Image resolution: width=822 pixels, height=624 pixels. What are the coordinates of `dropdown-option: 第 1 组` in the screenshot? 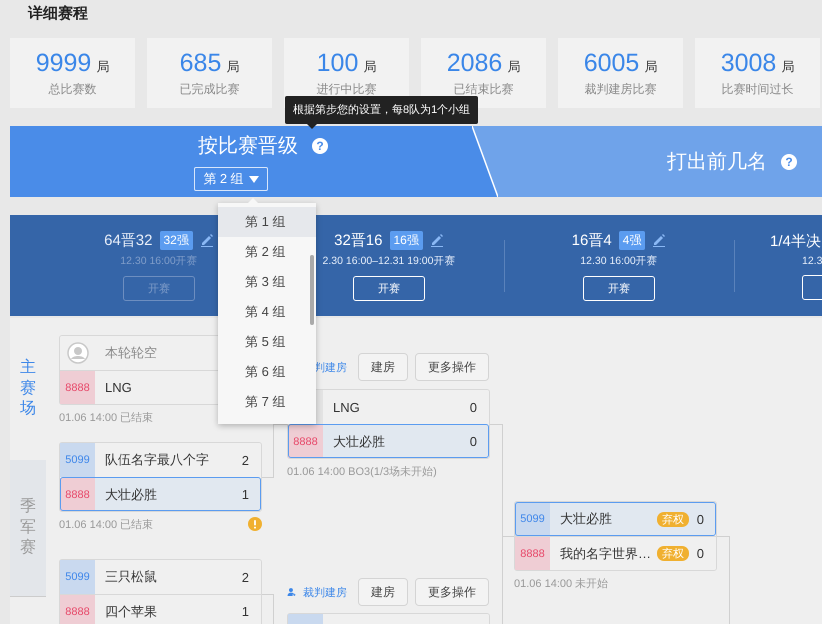 It's located at (267, 222).